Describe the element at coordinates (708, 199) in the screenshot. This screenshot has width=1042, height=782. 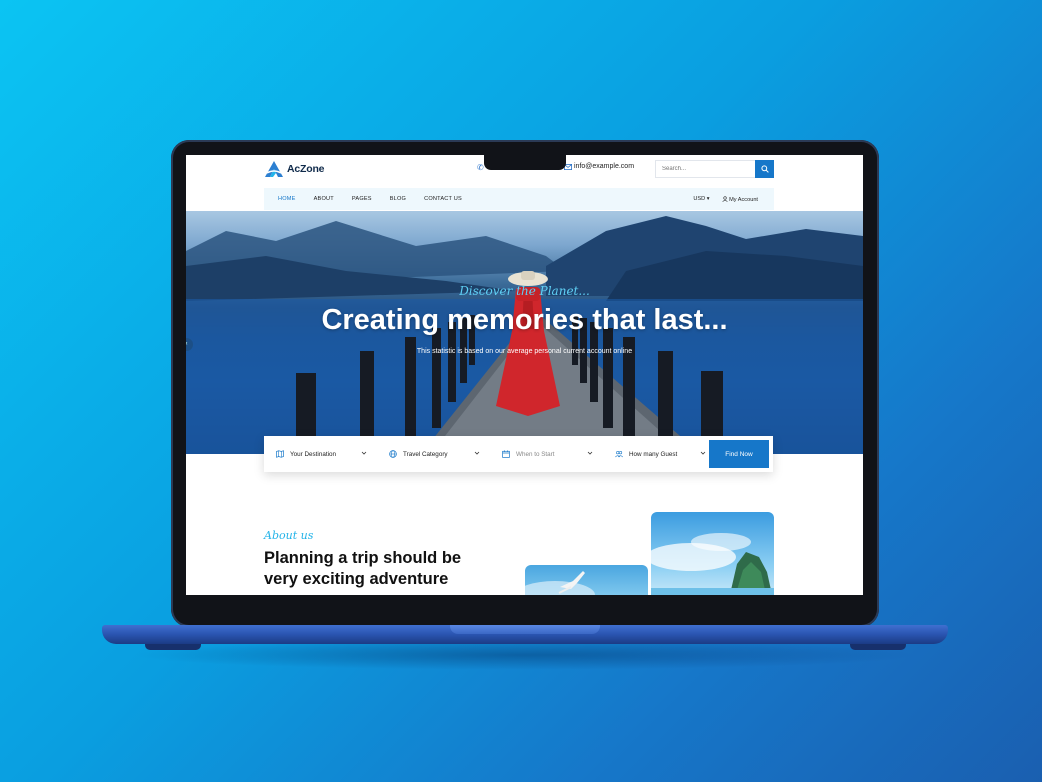
I see `caret-down-icon: ▾` at that location.